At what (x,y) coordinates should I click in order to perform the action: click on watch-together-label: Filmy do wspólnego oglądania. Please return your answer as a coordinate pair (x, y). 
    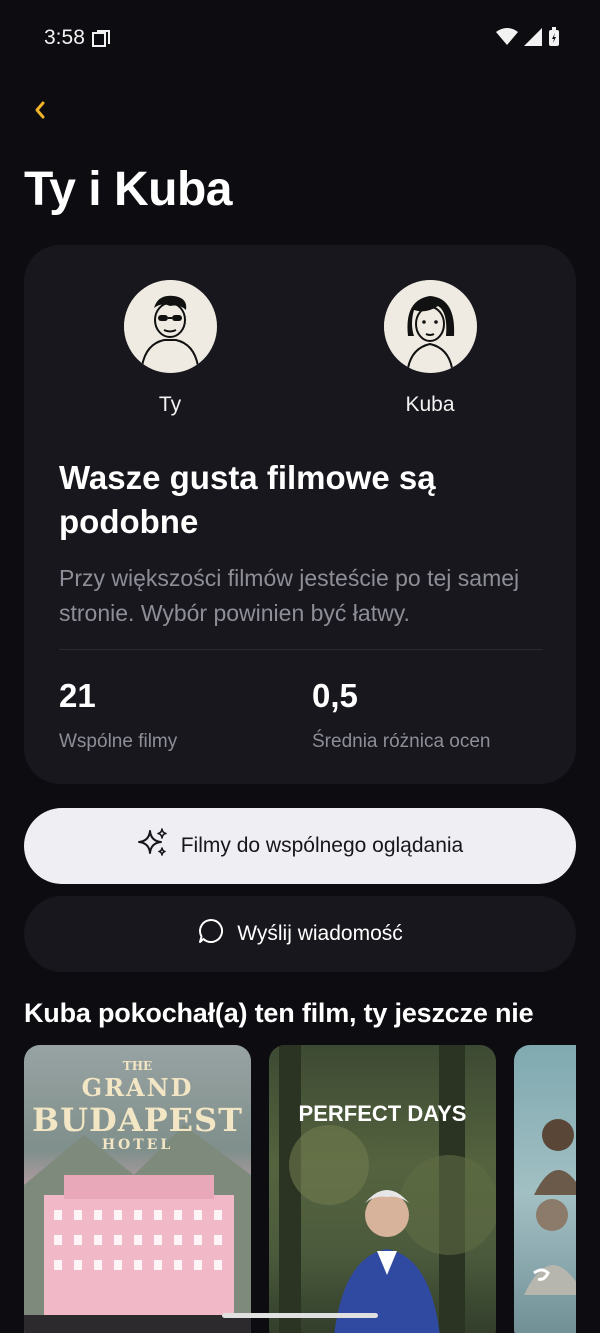
    Looking at the image, I should click on (322, 845).